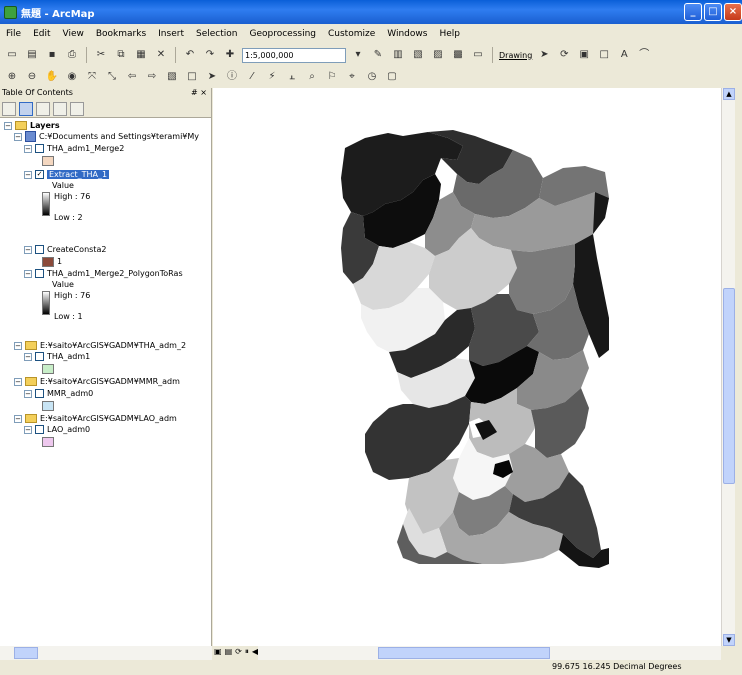 The width and height of the screenshot is (742, 675). Describe the element at coordinates (32, 125) in the screenshot. I see `layers-root: − Layers` at that location.